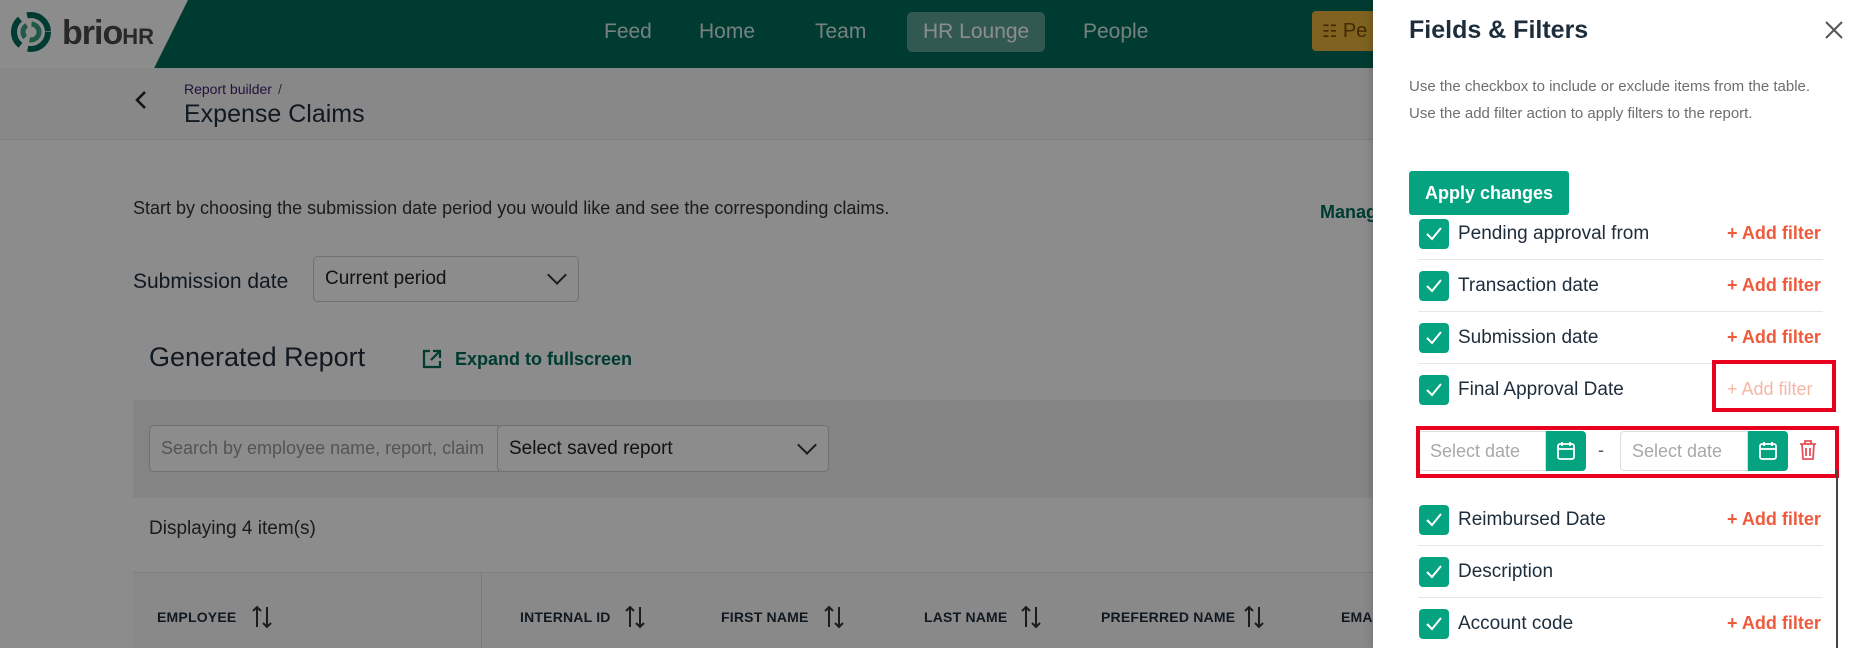 The height and width of the screenshot is (648, 1849). I want to click on add-filter-account-code: + Add filter, so click(1774, 623).